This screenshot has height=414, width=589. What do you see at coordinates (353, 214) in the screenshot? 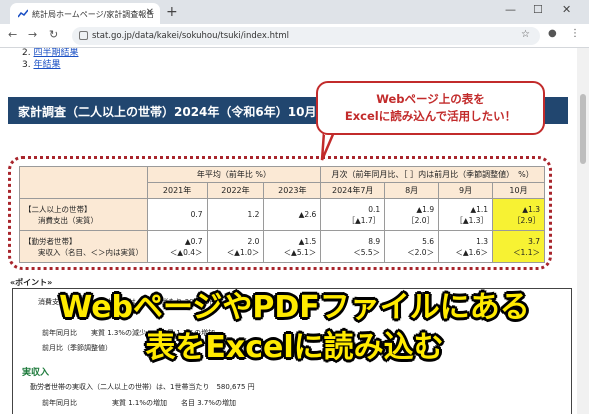
I see `table-cell: 0.1 ［▲1.7］` at bounding box center [353, 214].